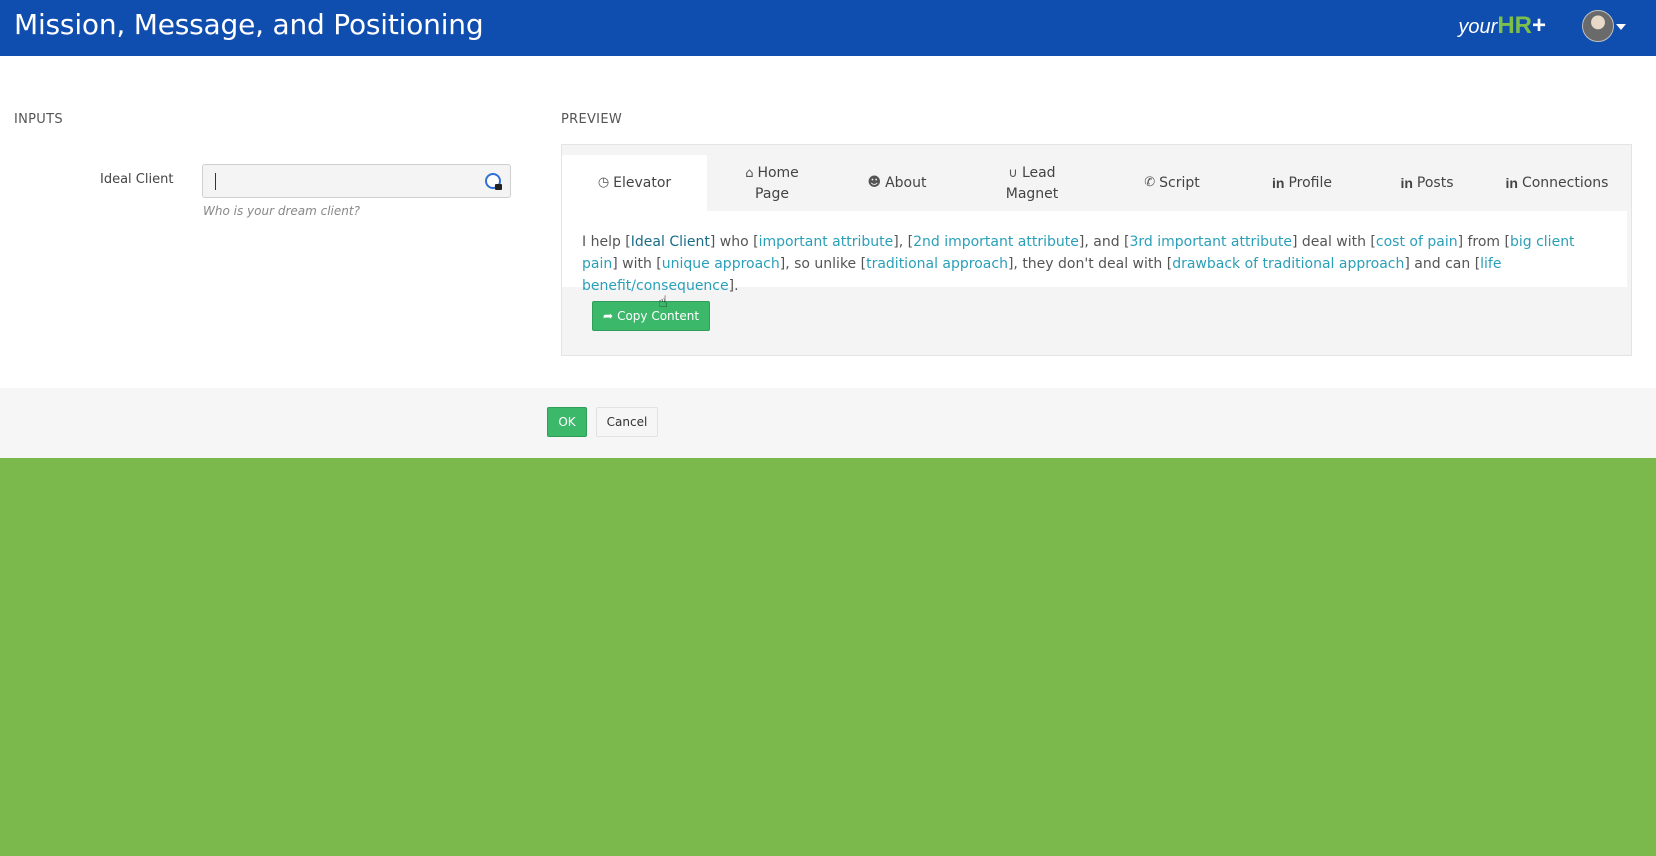 The width and height of the screenshot is (1656, 856). What do you see at coordinates (1038, 172) in the screenshot?
I see `tab-label: Lead` at bounding box center [1038, 172].